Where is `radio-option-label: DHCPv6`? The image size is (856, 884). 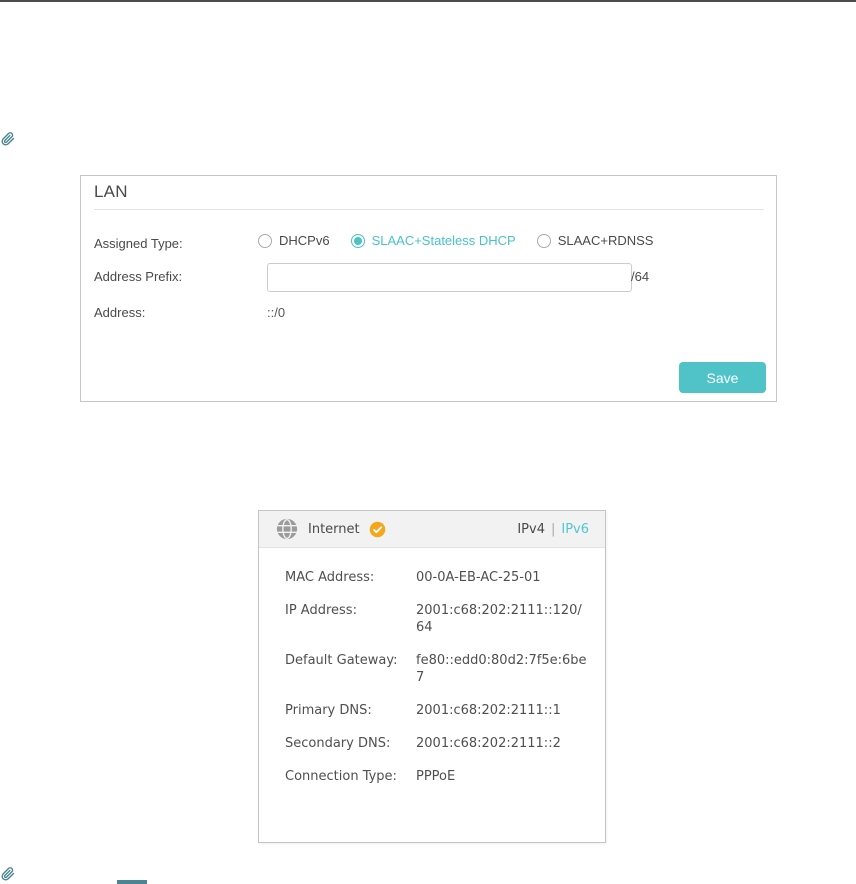
radio-option-label: DHCPv6 is located at coordinates (304, 240).